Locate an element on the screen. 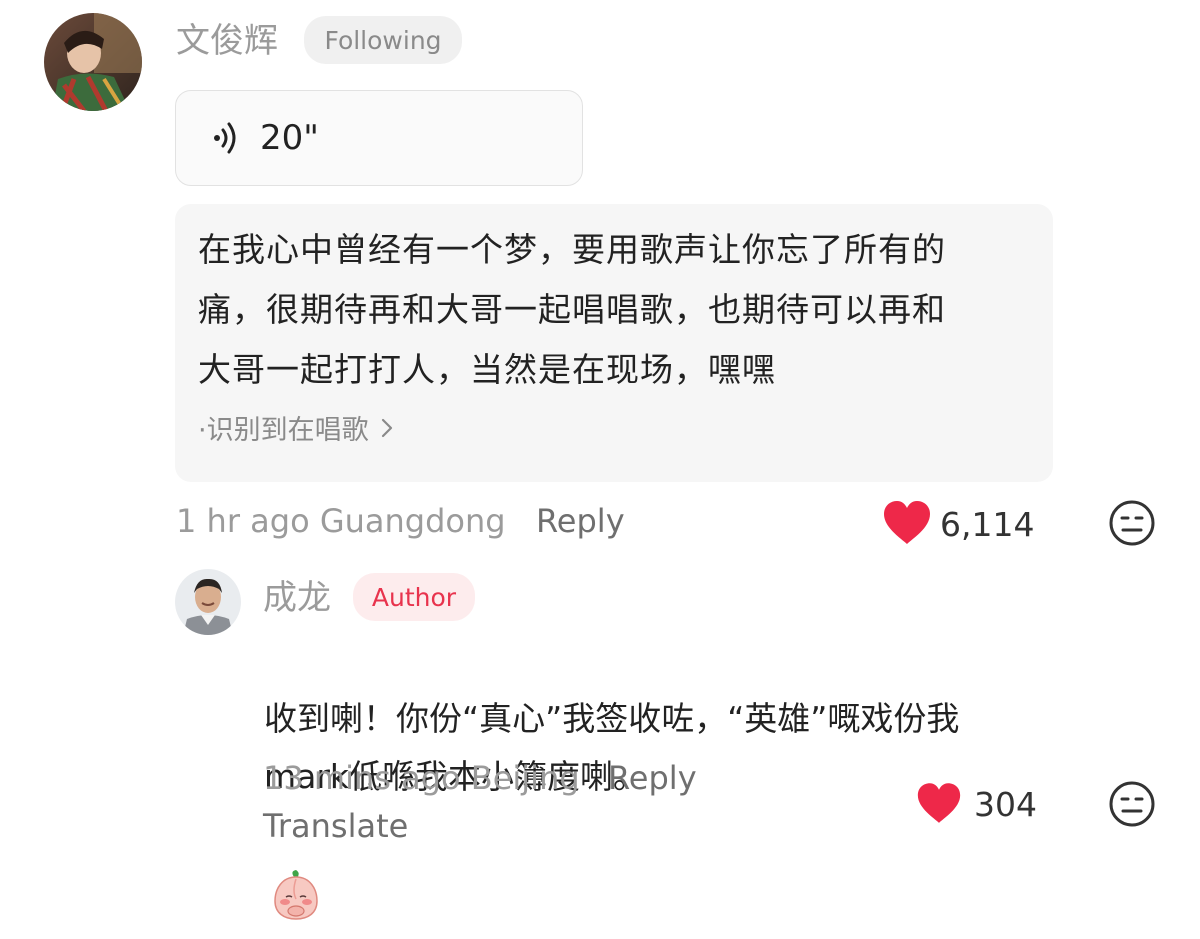  author-username: 成龙 is located at coordinates (297, 598).